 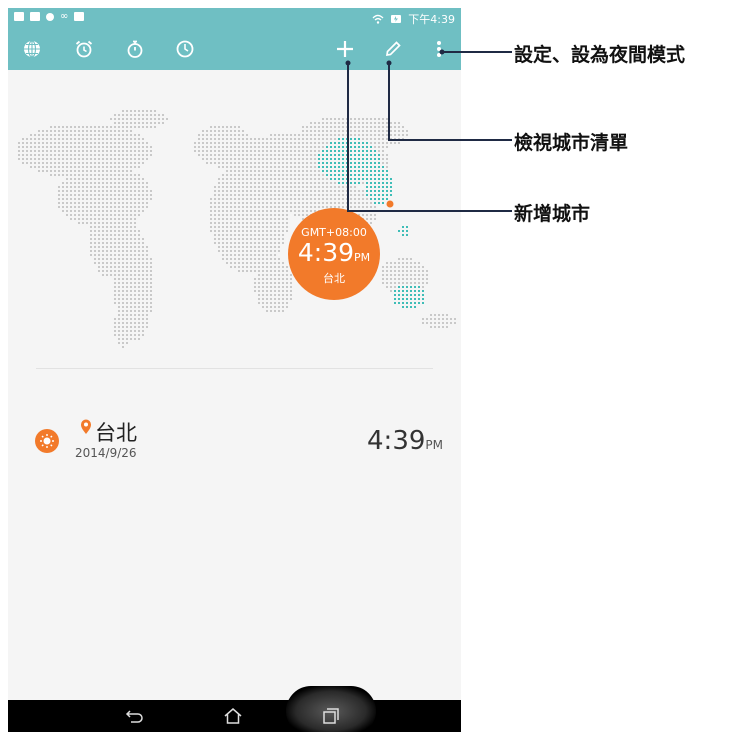 I want to click on callout-add-city: 新增城市, so click(x=552, y=214).